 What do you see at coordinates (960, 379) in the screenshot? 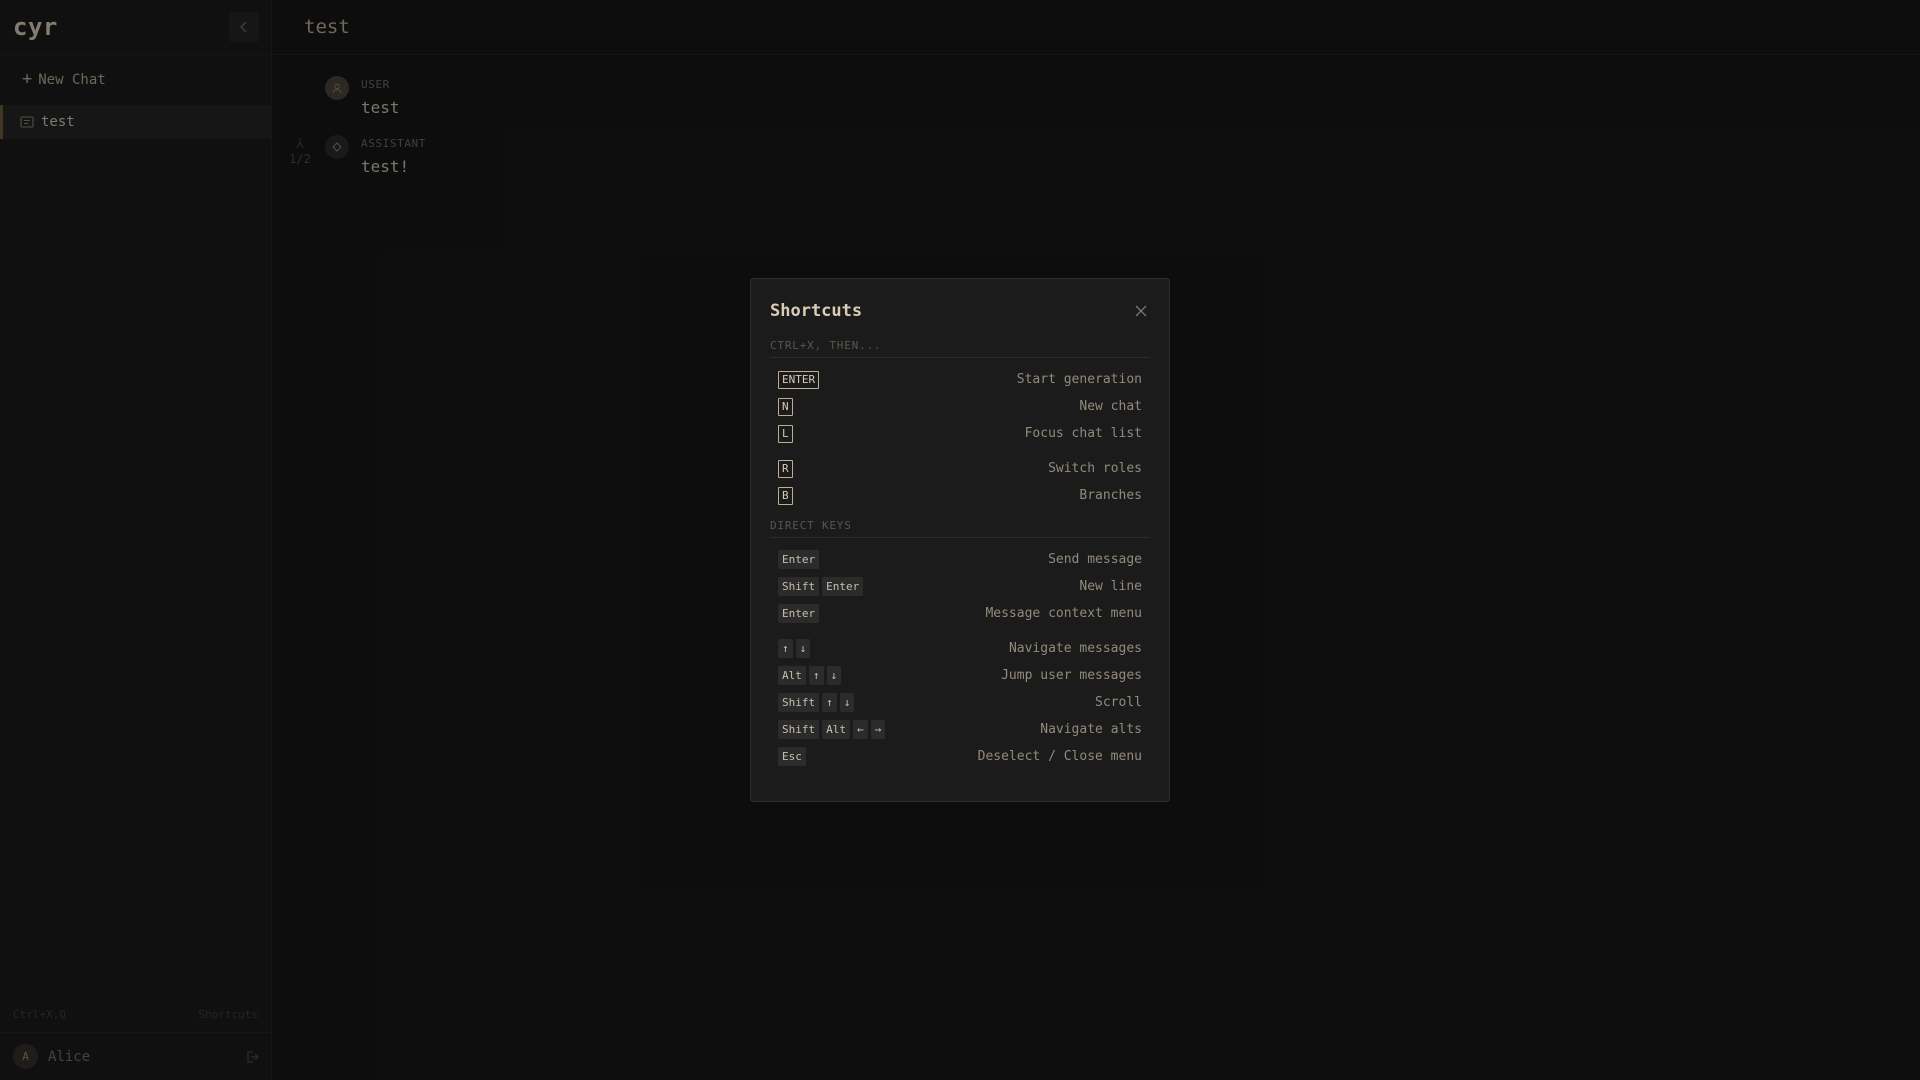
I see `shortcut-row: ENTER Start generation` at bounding box center [960, 379].